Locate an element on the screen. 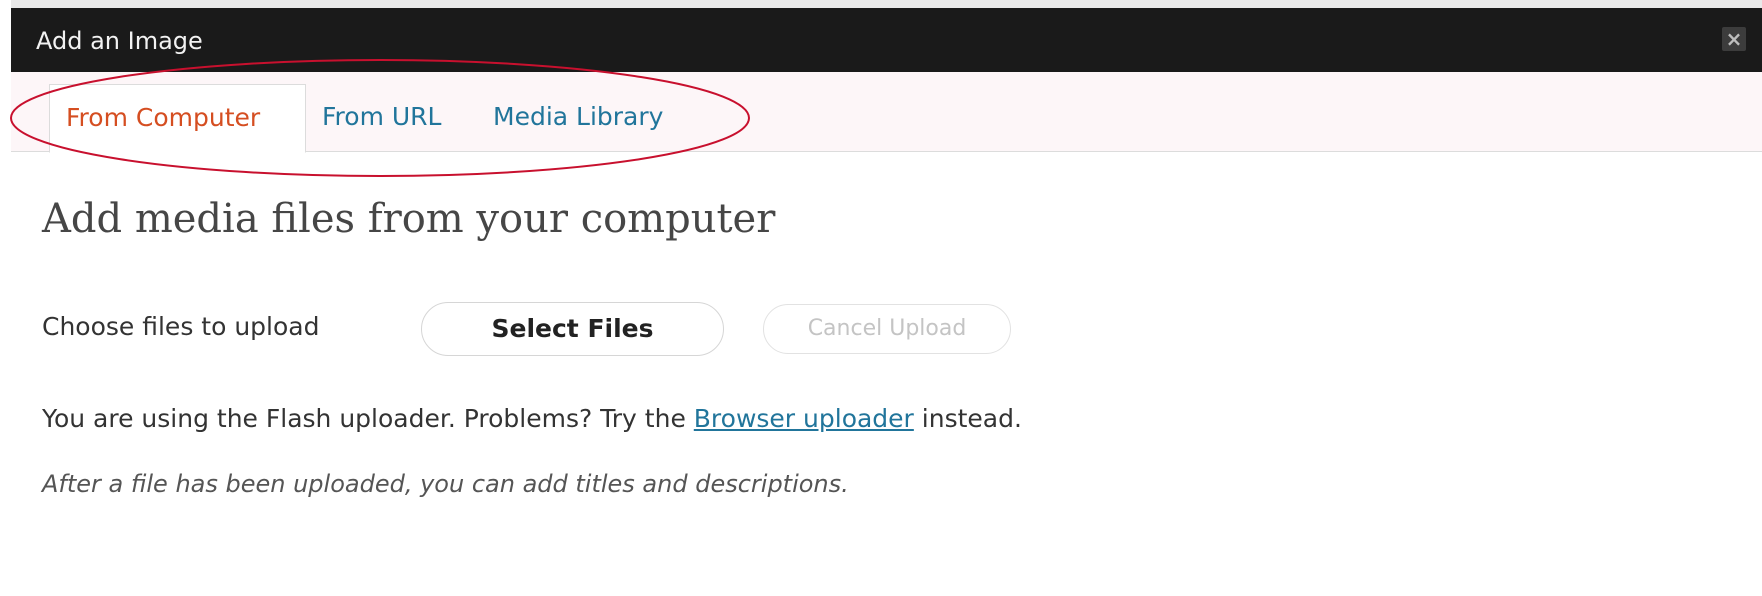  tab-from-computer: From Computer is located at coordinates (177, 118).